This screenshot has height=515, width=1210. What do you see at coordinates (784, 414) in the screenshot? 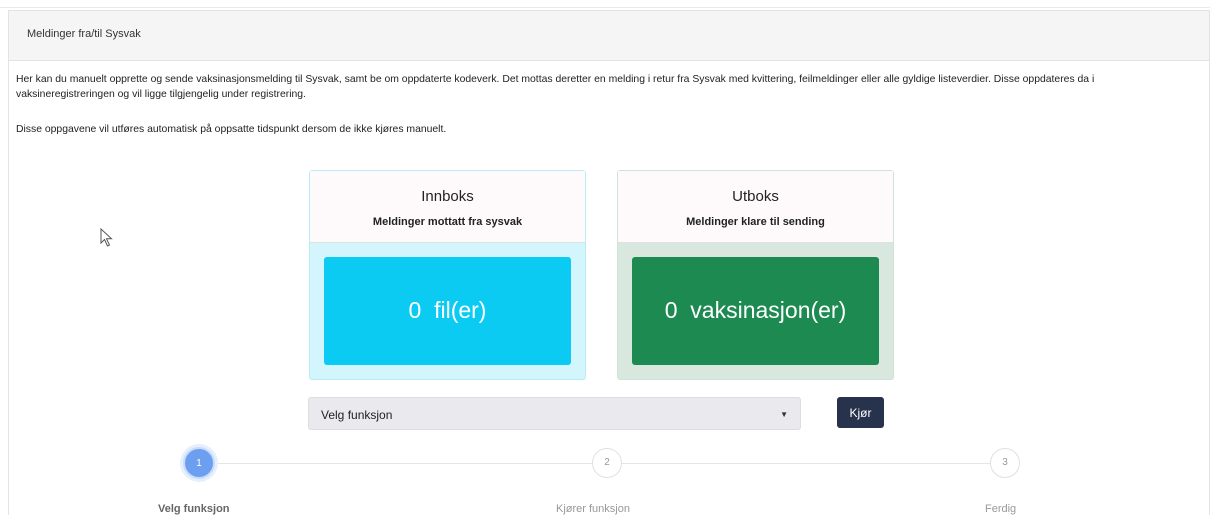
I see `caret-down-icon: ▼` at bounding box center [784, 414].